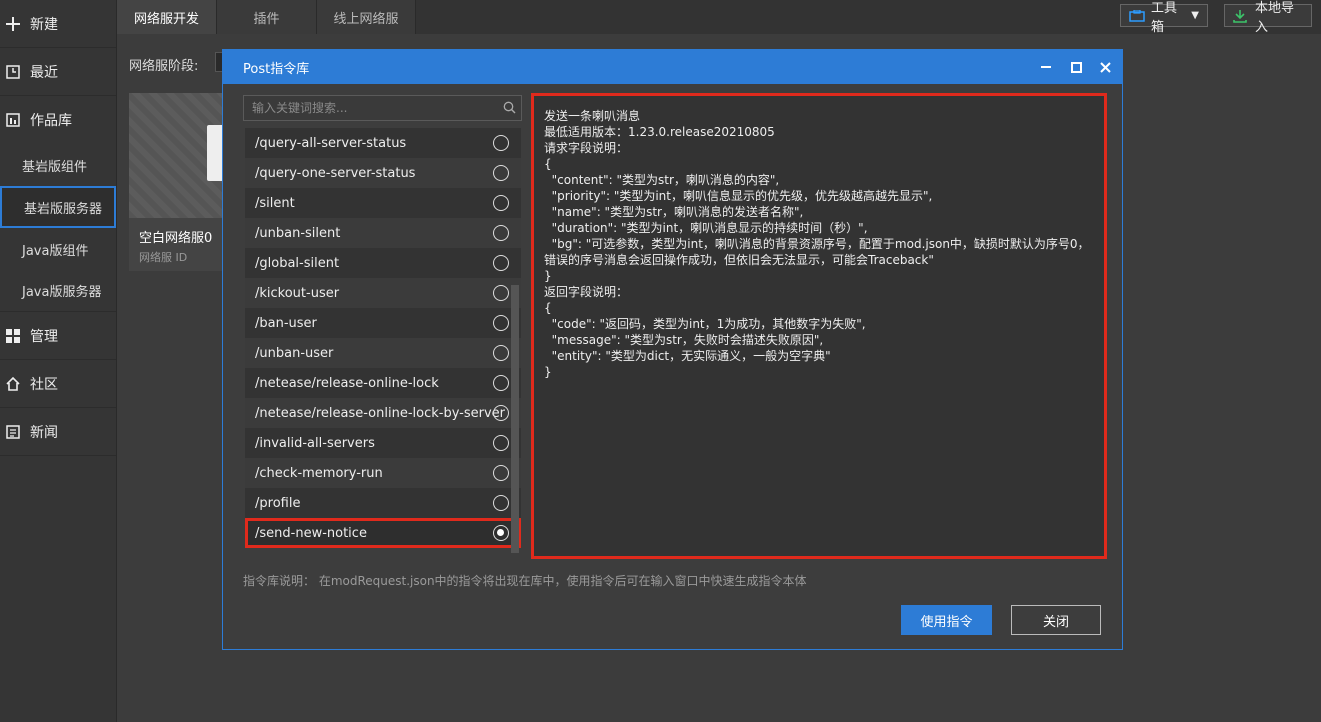 The image size is (1321, 722). I want to click on sidebar-item-community: 社区, so click(58, 384).